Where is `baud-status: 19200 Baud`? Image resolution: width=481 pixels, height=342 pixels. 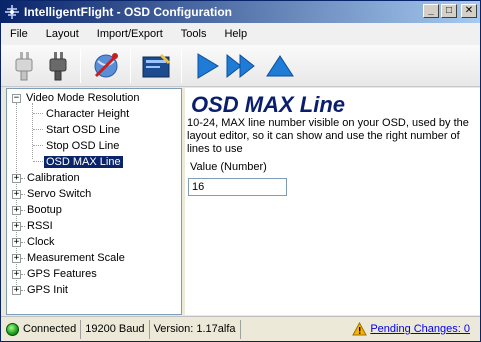
baud-status: 19200 Baud is located at coordinates (115, 329).